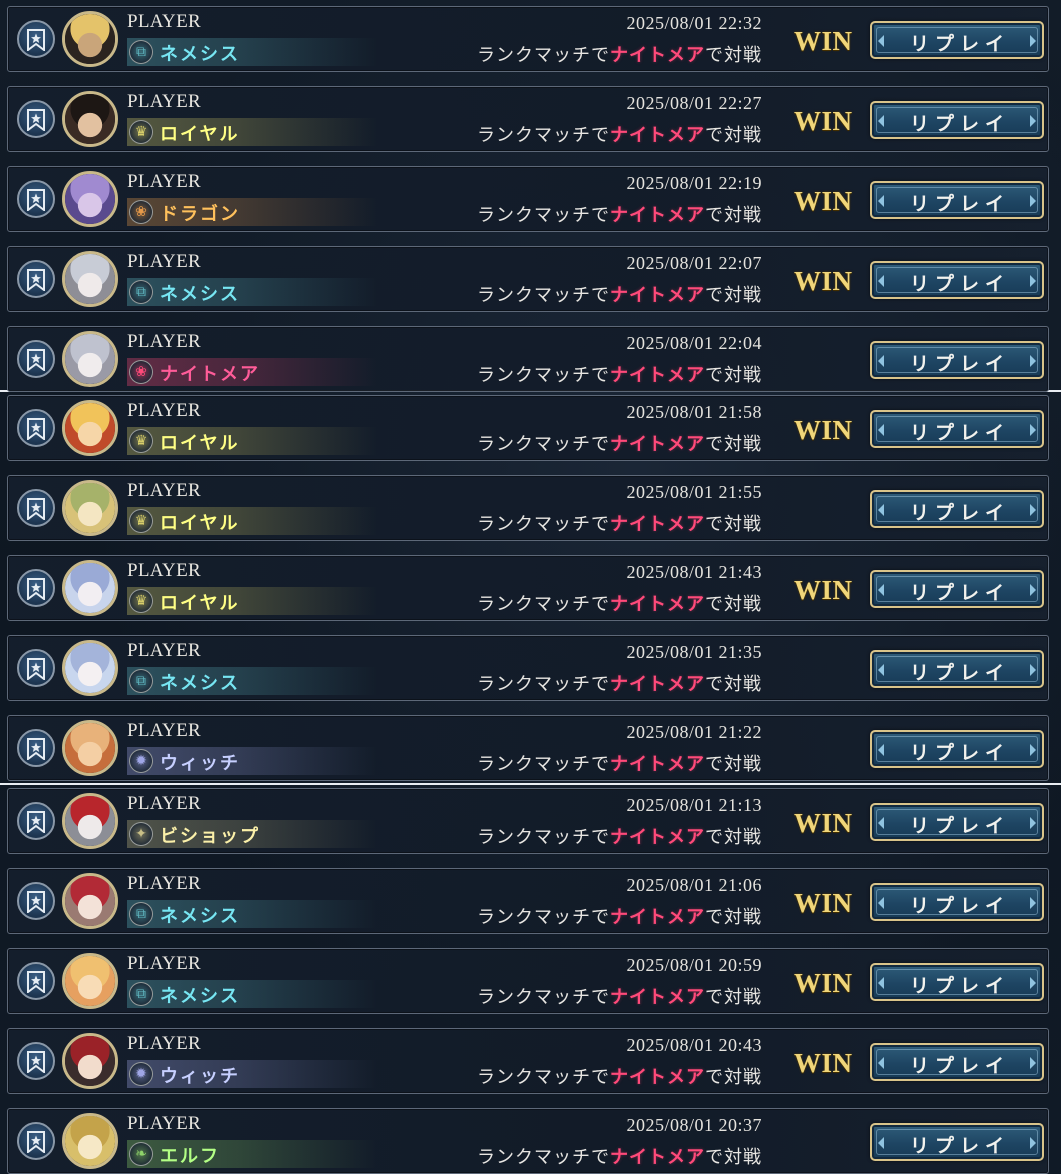  What do you see at coordinates (190, 1156) in the screenshot?
I see `opponent-class-label: エルフ` at bounding box center [190, 1156].